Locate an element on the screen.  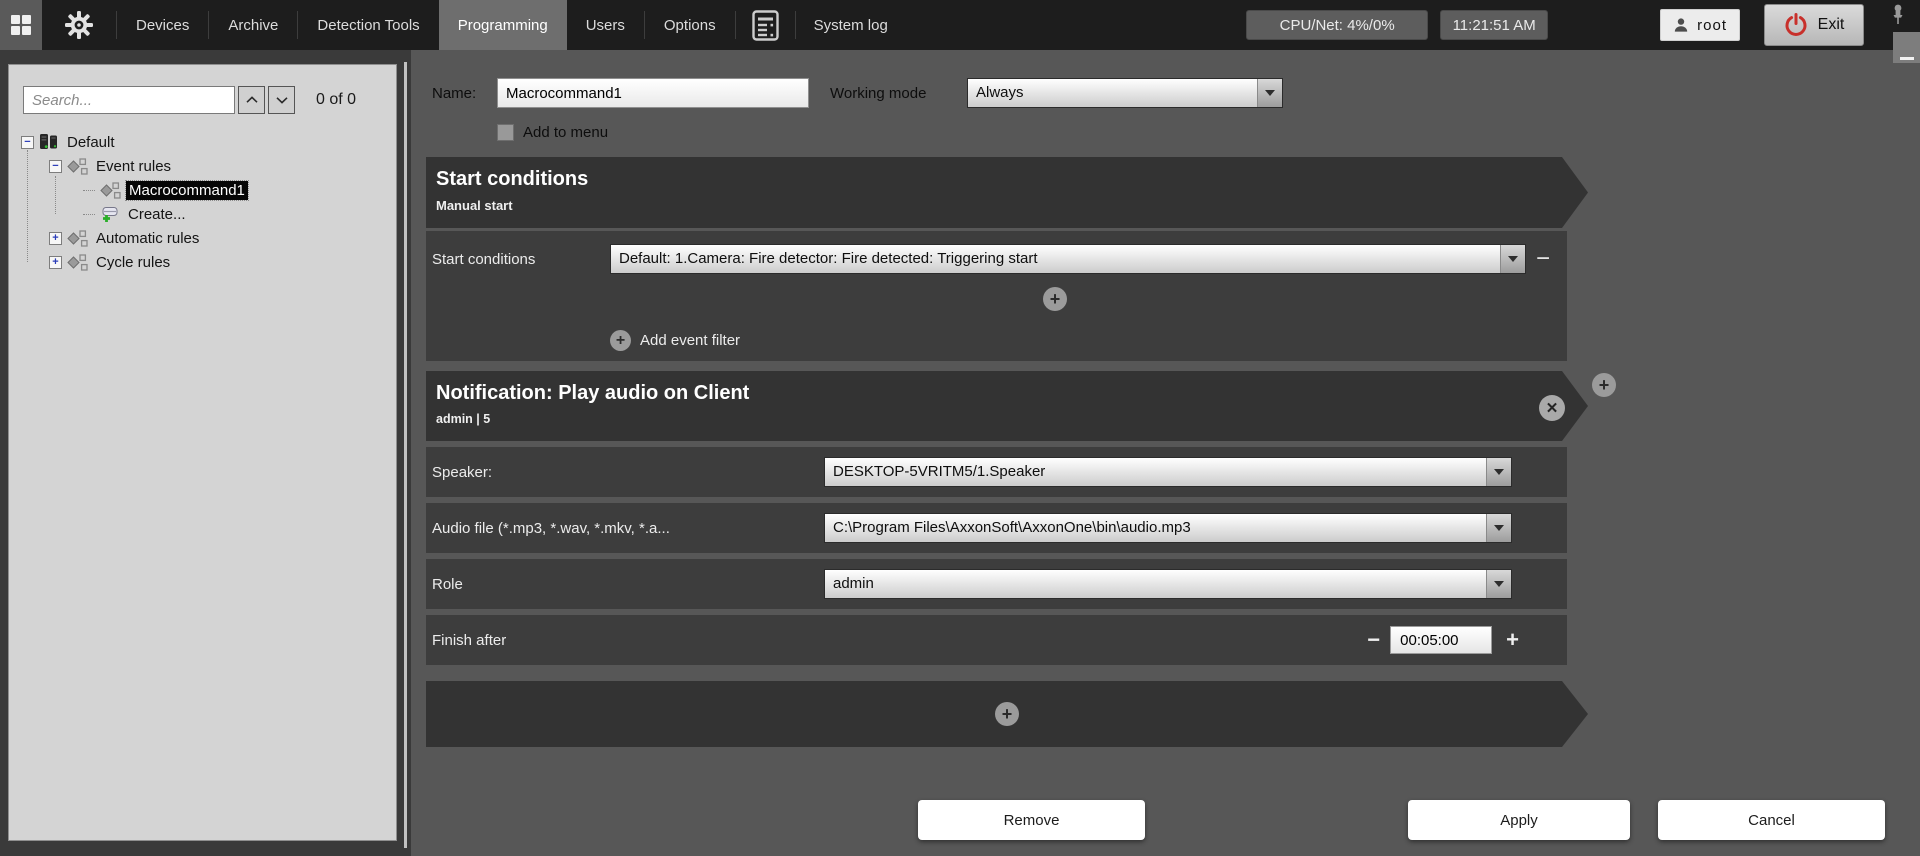
role-dropdown: admin is located at coordinates (1168, 584).